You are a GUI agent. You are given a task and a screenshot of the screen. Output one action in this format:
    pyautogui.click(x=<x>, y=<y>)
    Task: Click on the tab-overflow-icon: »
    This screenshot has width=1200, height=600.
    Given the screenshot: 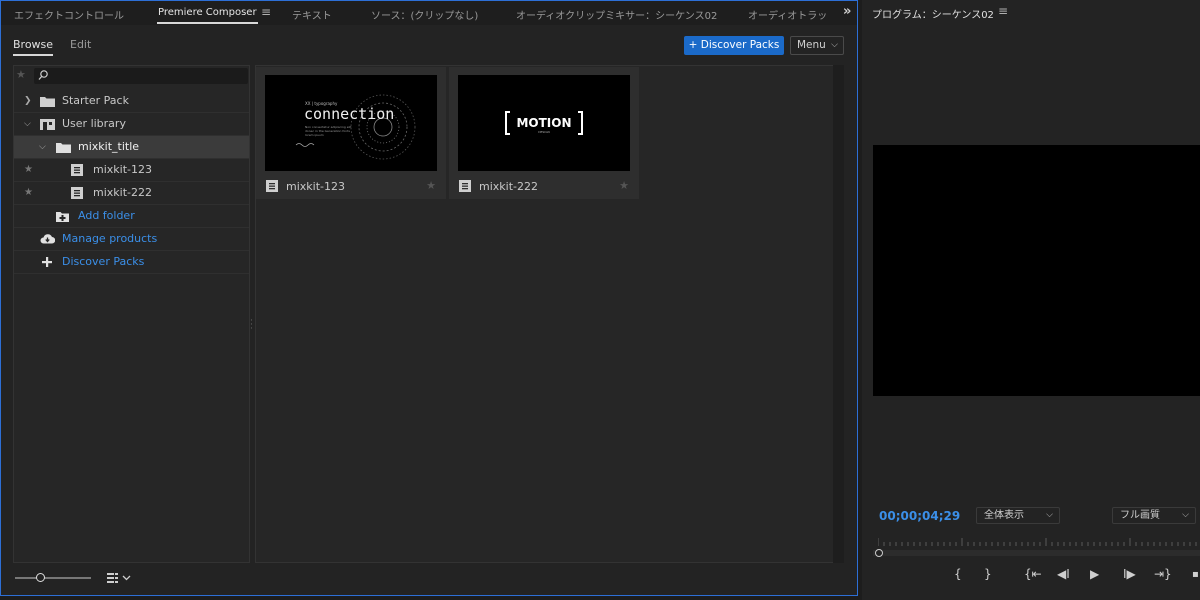 What is the action you would take?
    pyautogui.click(x=847, y=11)
    